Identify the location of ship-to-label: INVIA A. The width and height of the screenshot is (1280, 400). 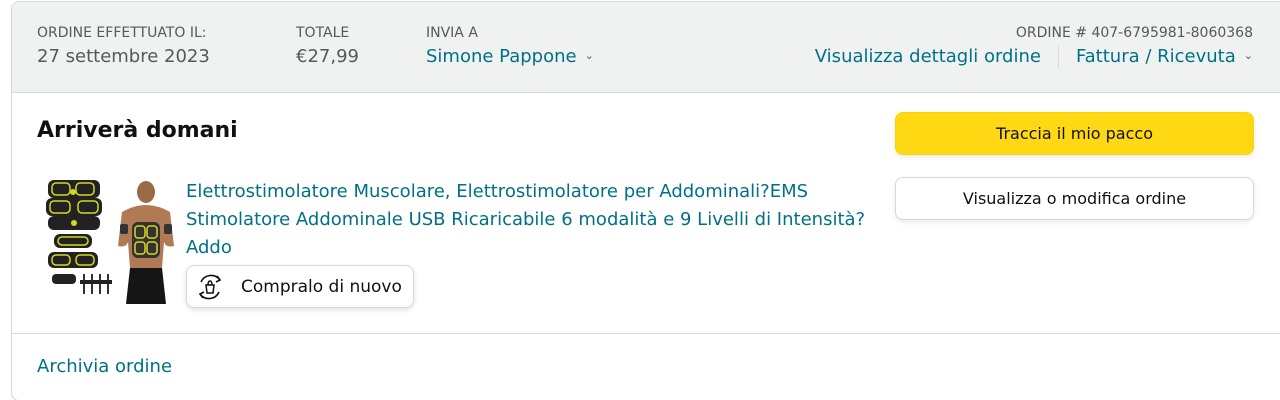
(452, 33).